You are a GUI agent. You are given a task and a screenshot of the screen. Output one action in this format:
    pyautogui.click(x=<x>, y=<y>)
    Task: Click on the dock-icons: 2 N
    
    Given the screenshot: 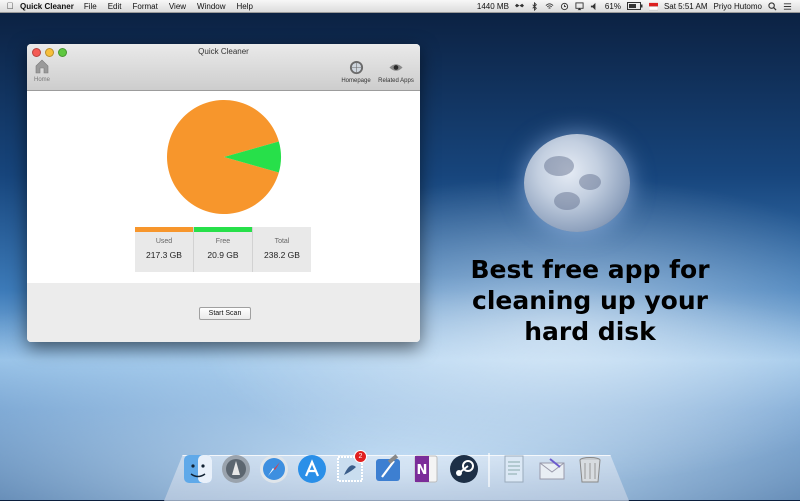 What is the action you would take?
    pyautogui.click(x=394, y=468)
    